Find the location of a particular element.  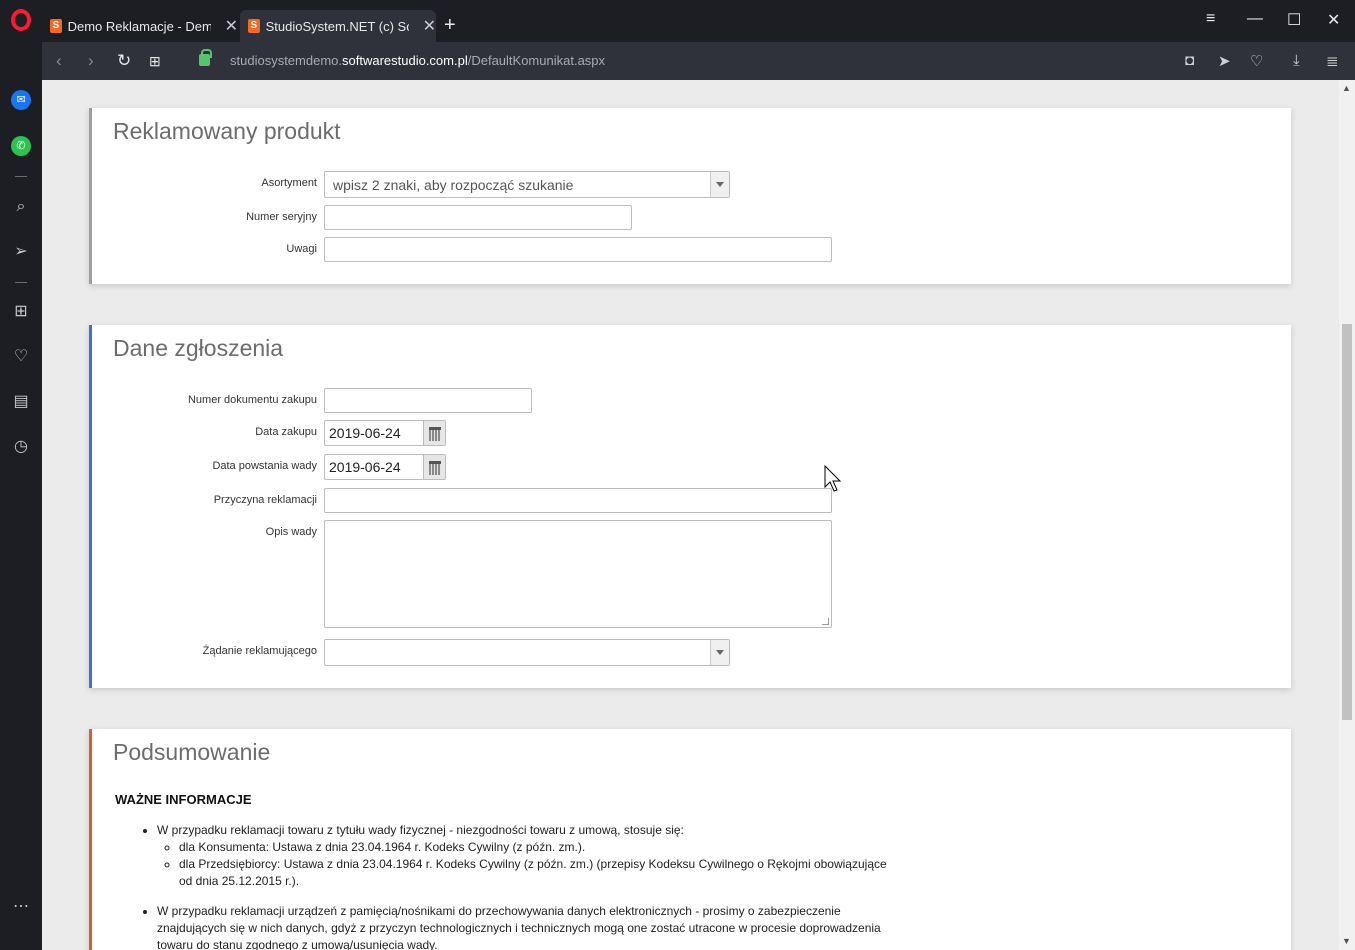

speed-dial-grid-icon: ⊞ is located at coordinates (155, 61).